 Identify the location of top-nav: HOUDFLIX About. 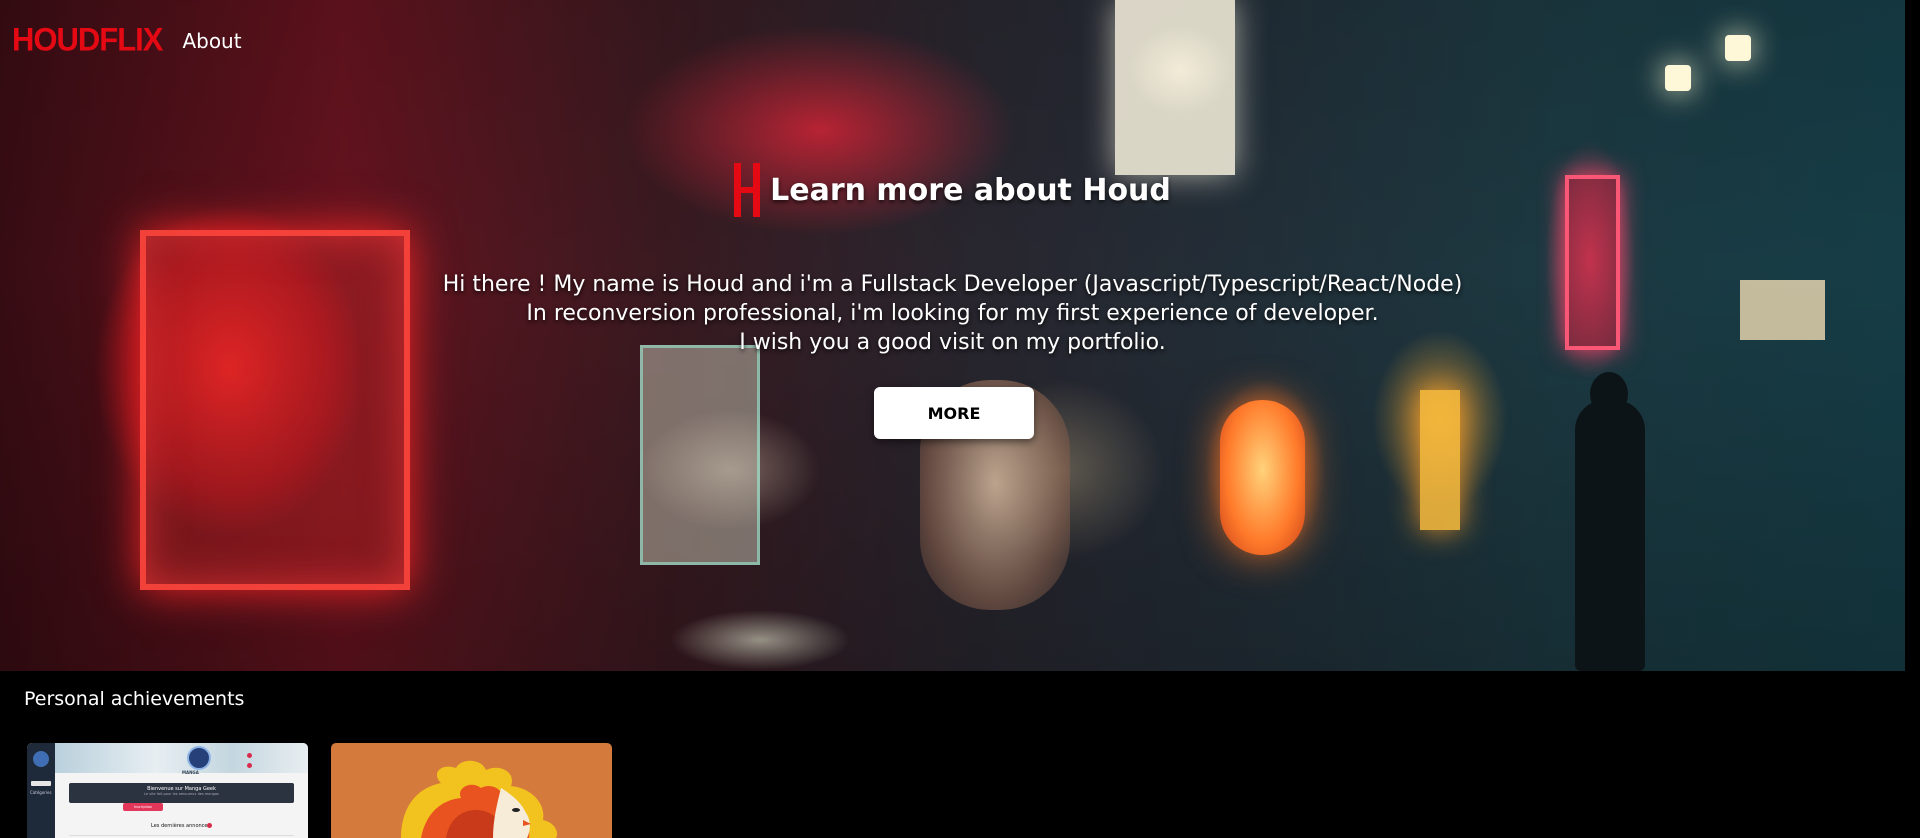
(952, 40).